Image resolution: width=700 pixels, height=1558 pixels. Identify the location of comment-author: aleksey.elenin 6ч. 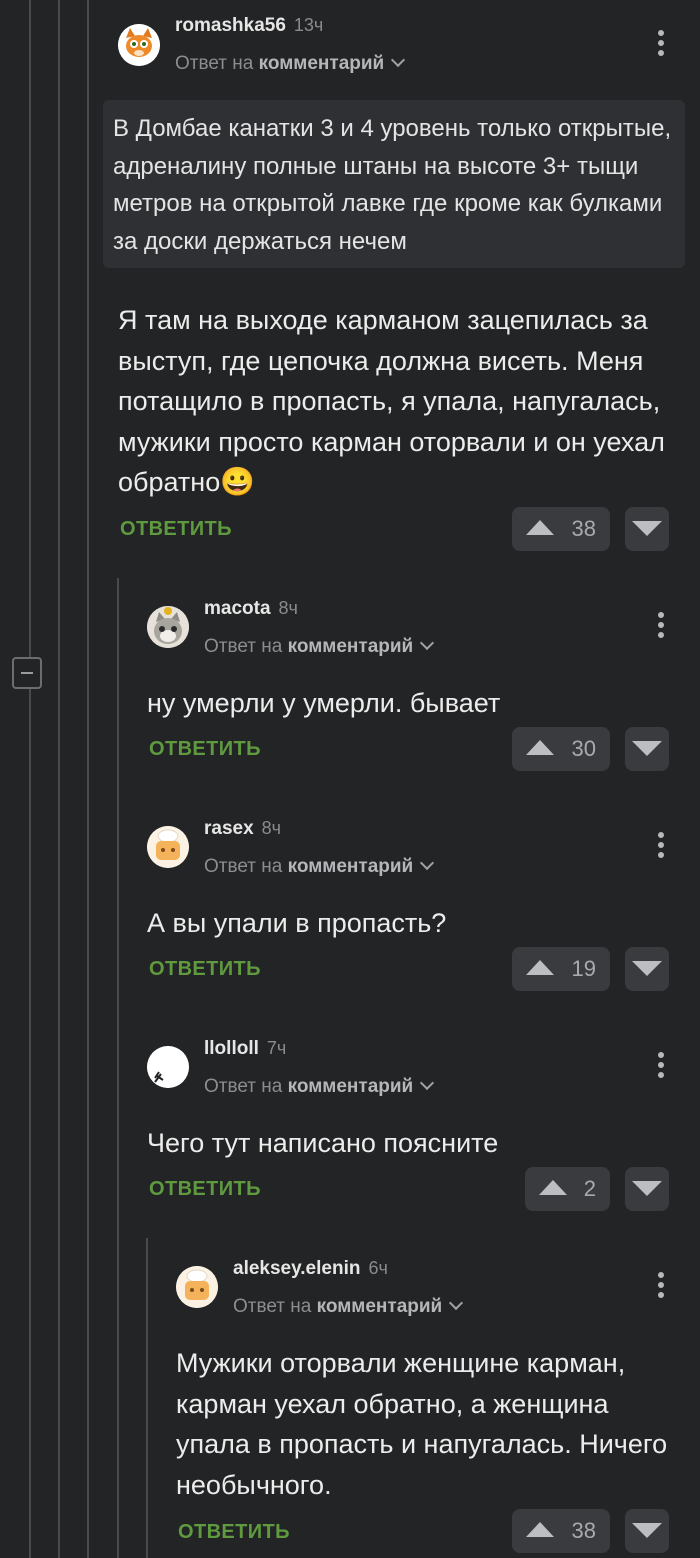
(310, 1269).